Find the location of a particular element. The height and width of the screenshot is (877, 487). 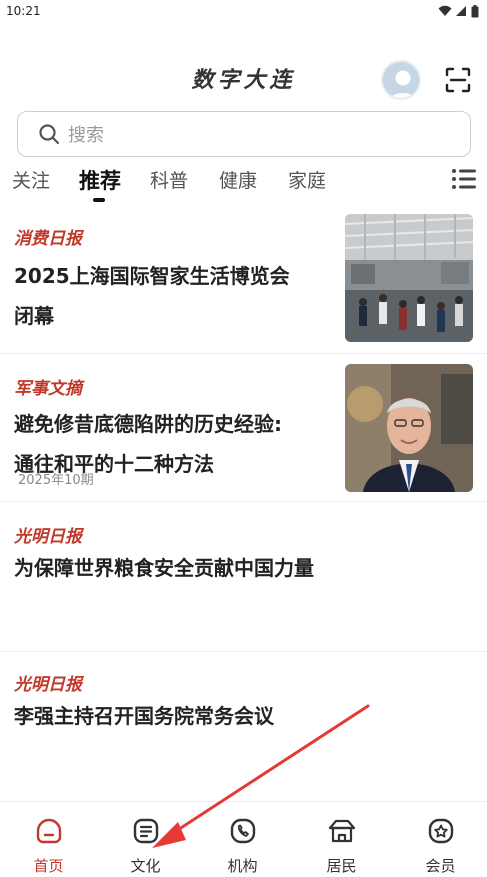

nav-culture: 文化 is located at coordinates (145, 839).